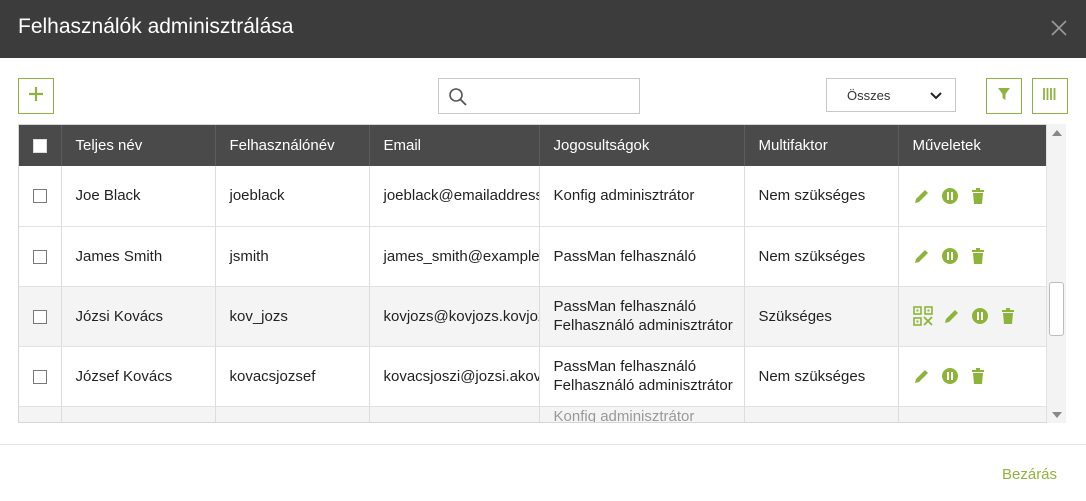 The image size is (1086, 501). What do you see at coordinates (138, 316) in the screenshot?
I see `full-name-cell: Józsi Kovács` at bounding box center [138, 316].